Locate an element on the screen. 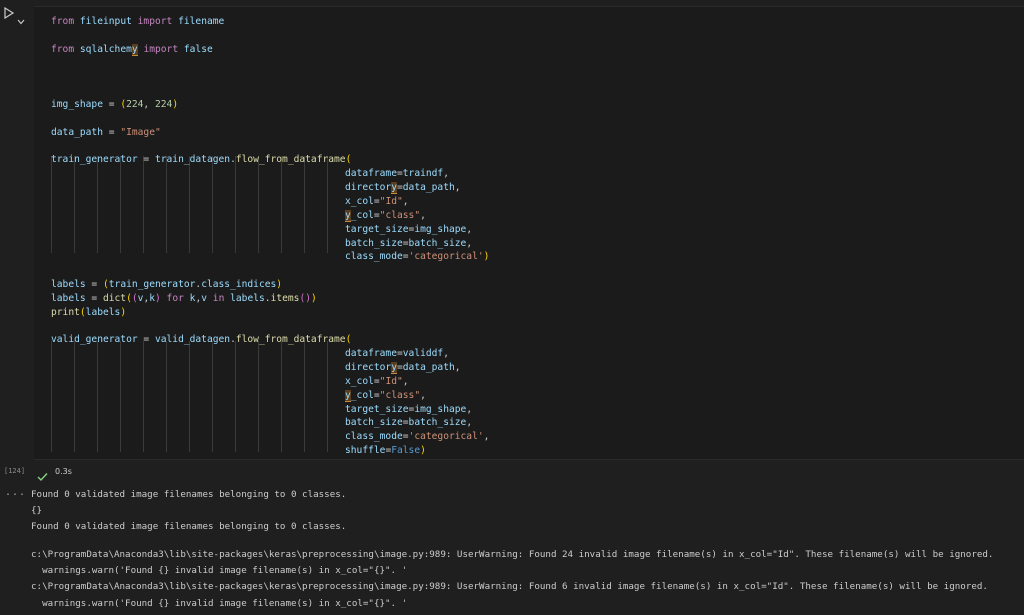 Image resolution: width=1024 pixels, height=615 pixels. code-line: dataframe=traindf, is located at coordinates (397, 174).